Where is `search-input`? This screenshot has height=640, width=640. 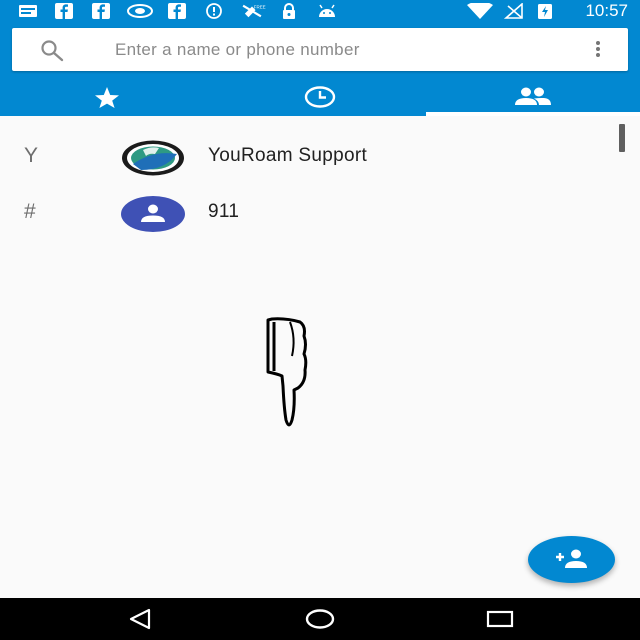
search-input is located at coordinates (335, 49).